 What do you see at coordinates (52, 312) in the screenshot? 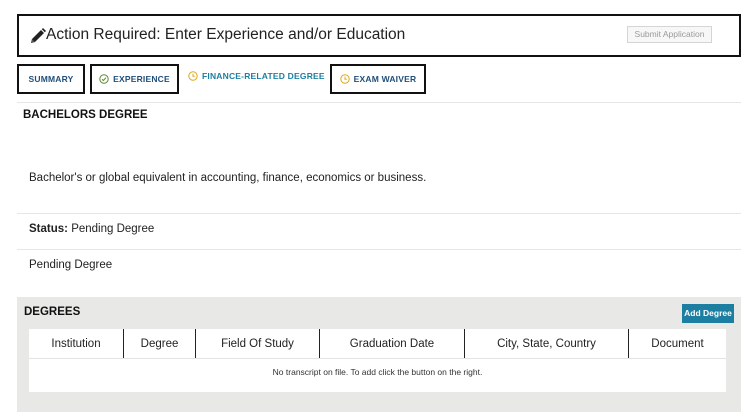
I see `degrees-title: DEGREES` at bounding box center [52, 312].